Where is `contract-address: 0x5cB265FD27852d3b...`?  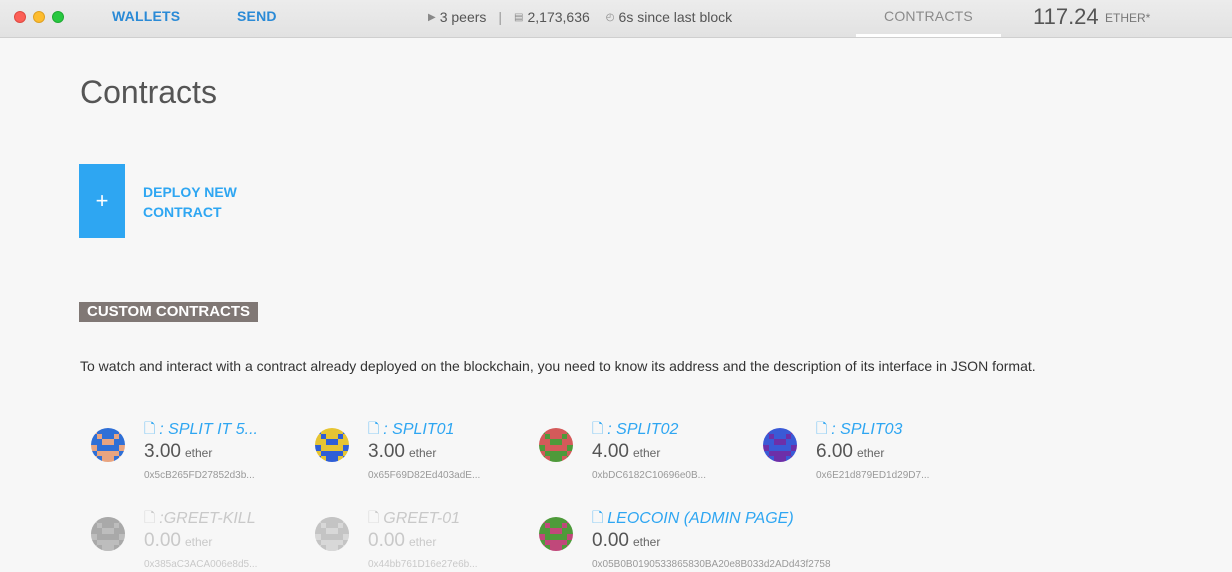 contract-address: 0x5cB265FD27852d3b... is located at coordinates (199, 475).